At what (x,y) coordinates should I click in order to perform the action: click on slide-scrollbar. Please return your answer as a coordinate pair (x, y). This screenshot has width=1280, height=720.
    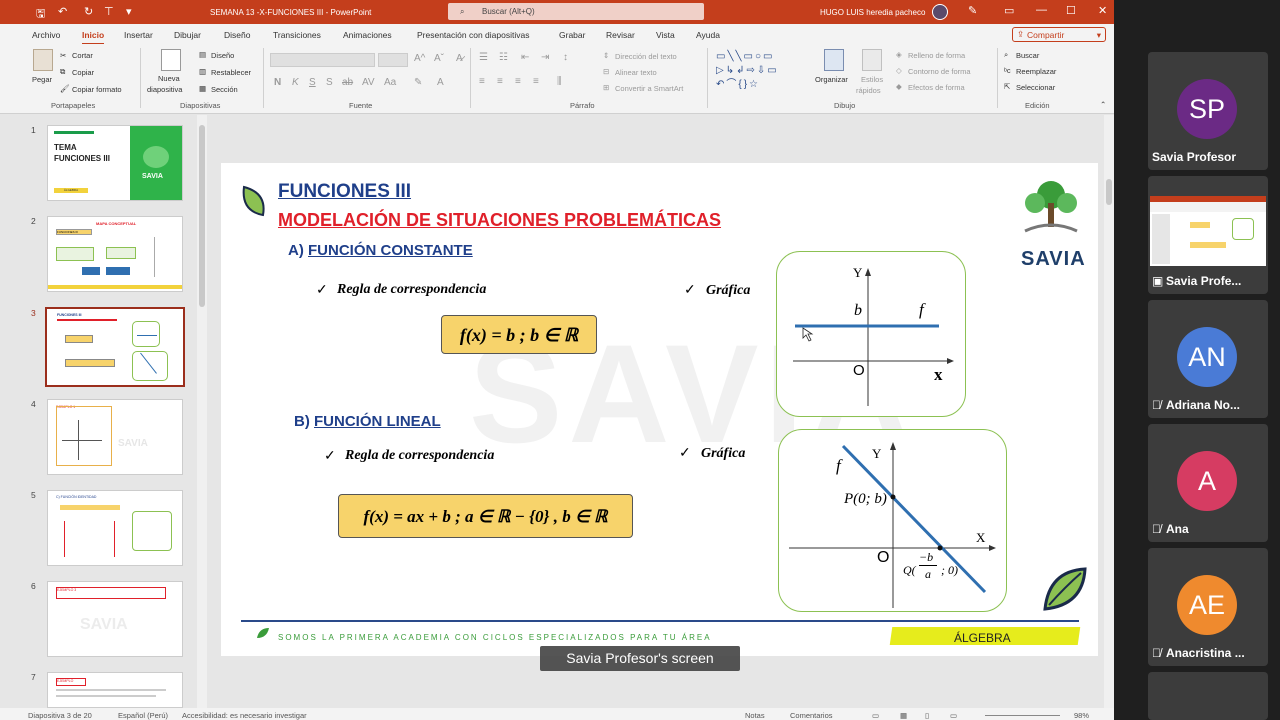
    Looking at the image, I should click on (1109, 411).